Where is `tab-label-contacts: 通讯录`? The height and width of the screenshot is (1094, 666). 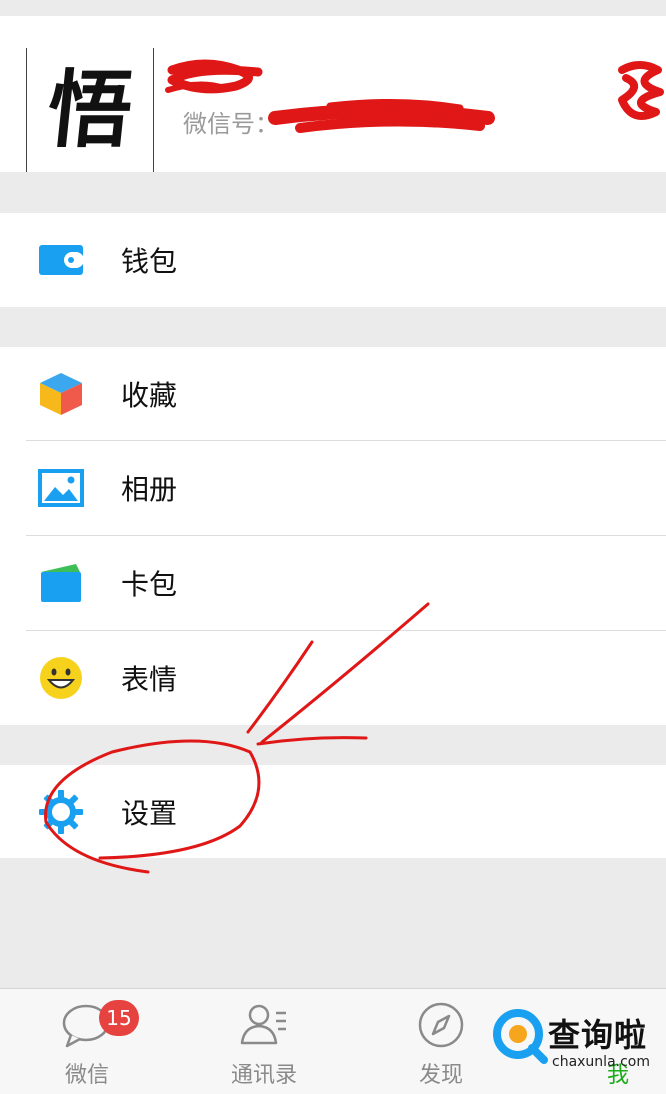 tab-label-contacts: 通讯录 is located at coordinates (263, 1075).